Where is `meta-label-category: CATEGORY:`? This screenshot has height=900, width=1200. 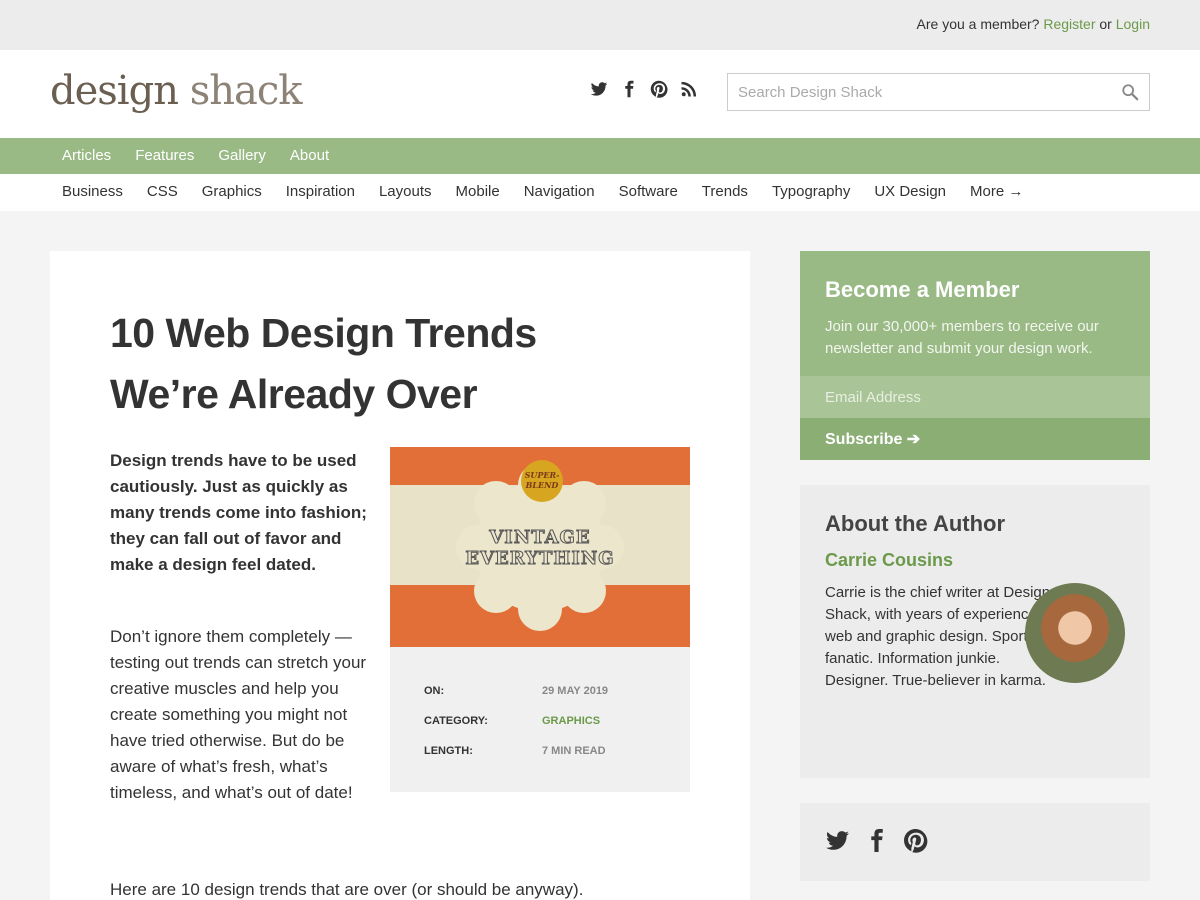 meta-label-category: CATEGORY: is located at coordinates (456, 721).